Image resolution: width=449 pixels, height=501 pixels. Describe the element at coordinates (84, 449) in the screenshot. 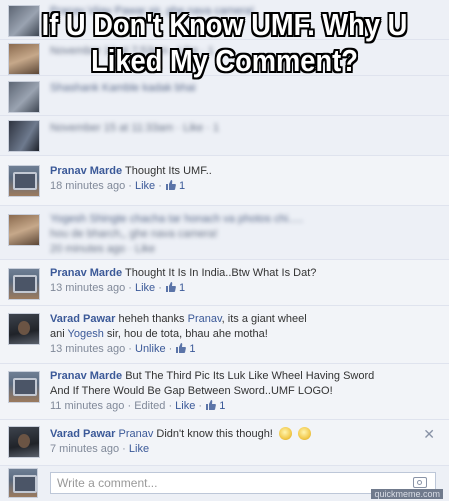

I see `timestamp: 7 minutes ago` at that location.